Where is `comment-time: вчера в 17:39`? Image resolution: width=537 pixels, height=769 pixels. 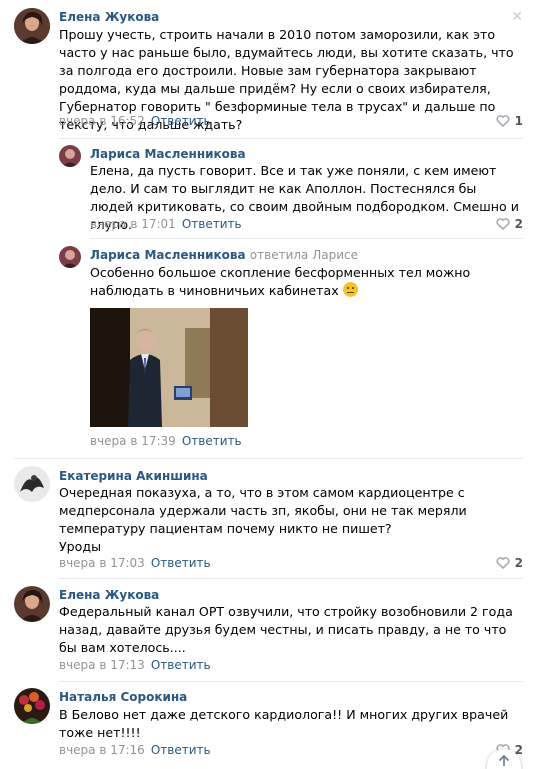
comment-time: вчера в 17:39 is located at coordinates (133, 441).